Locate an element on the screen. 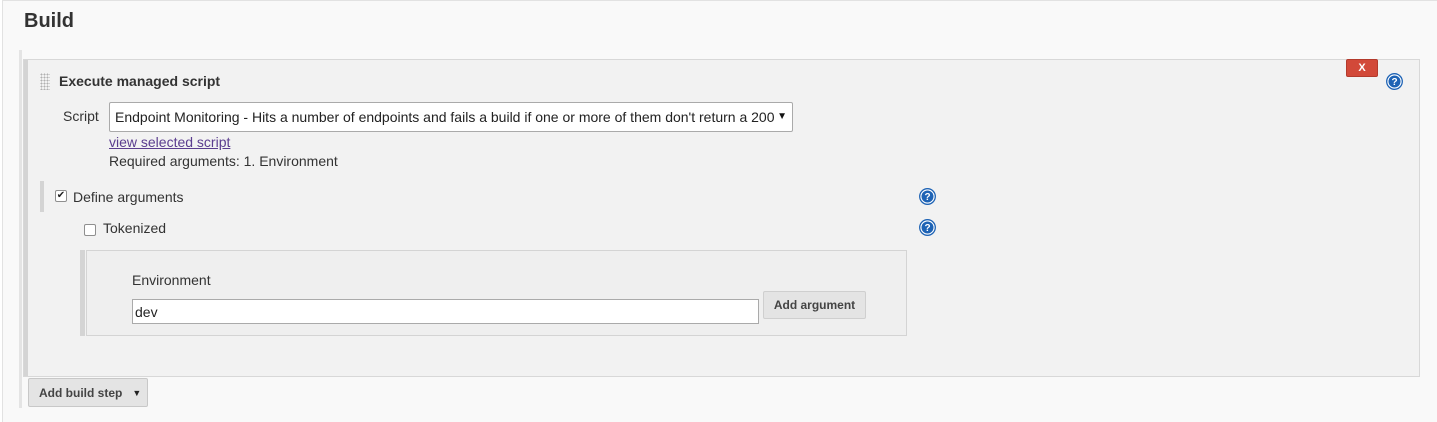 Image resolution: width=1437 pixels, height=422 pixels. define-arguments-checkbox: ✔ is located at coordinates (61, 196).